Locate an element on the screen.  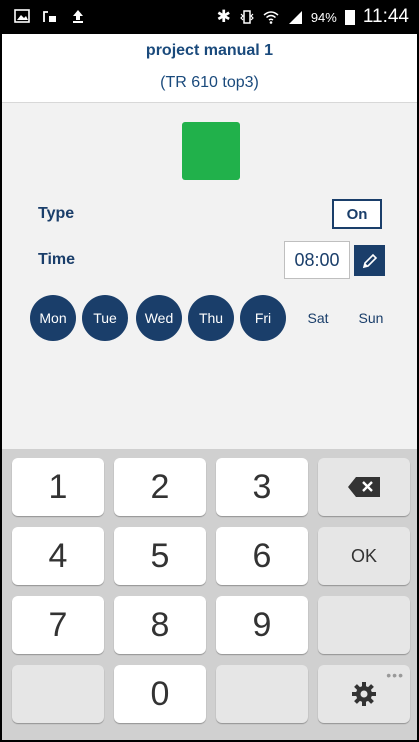
time-input: 08:00 is located at coordinates (317, 260).